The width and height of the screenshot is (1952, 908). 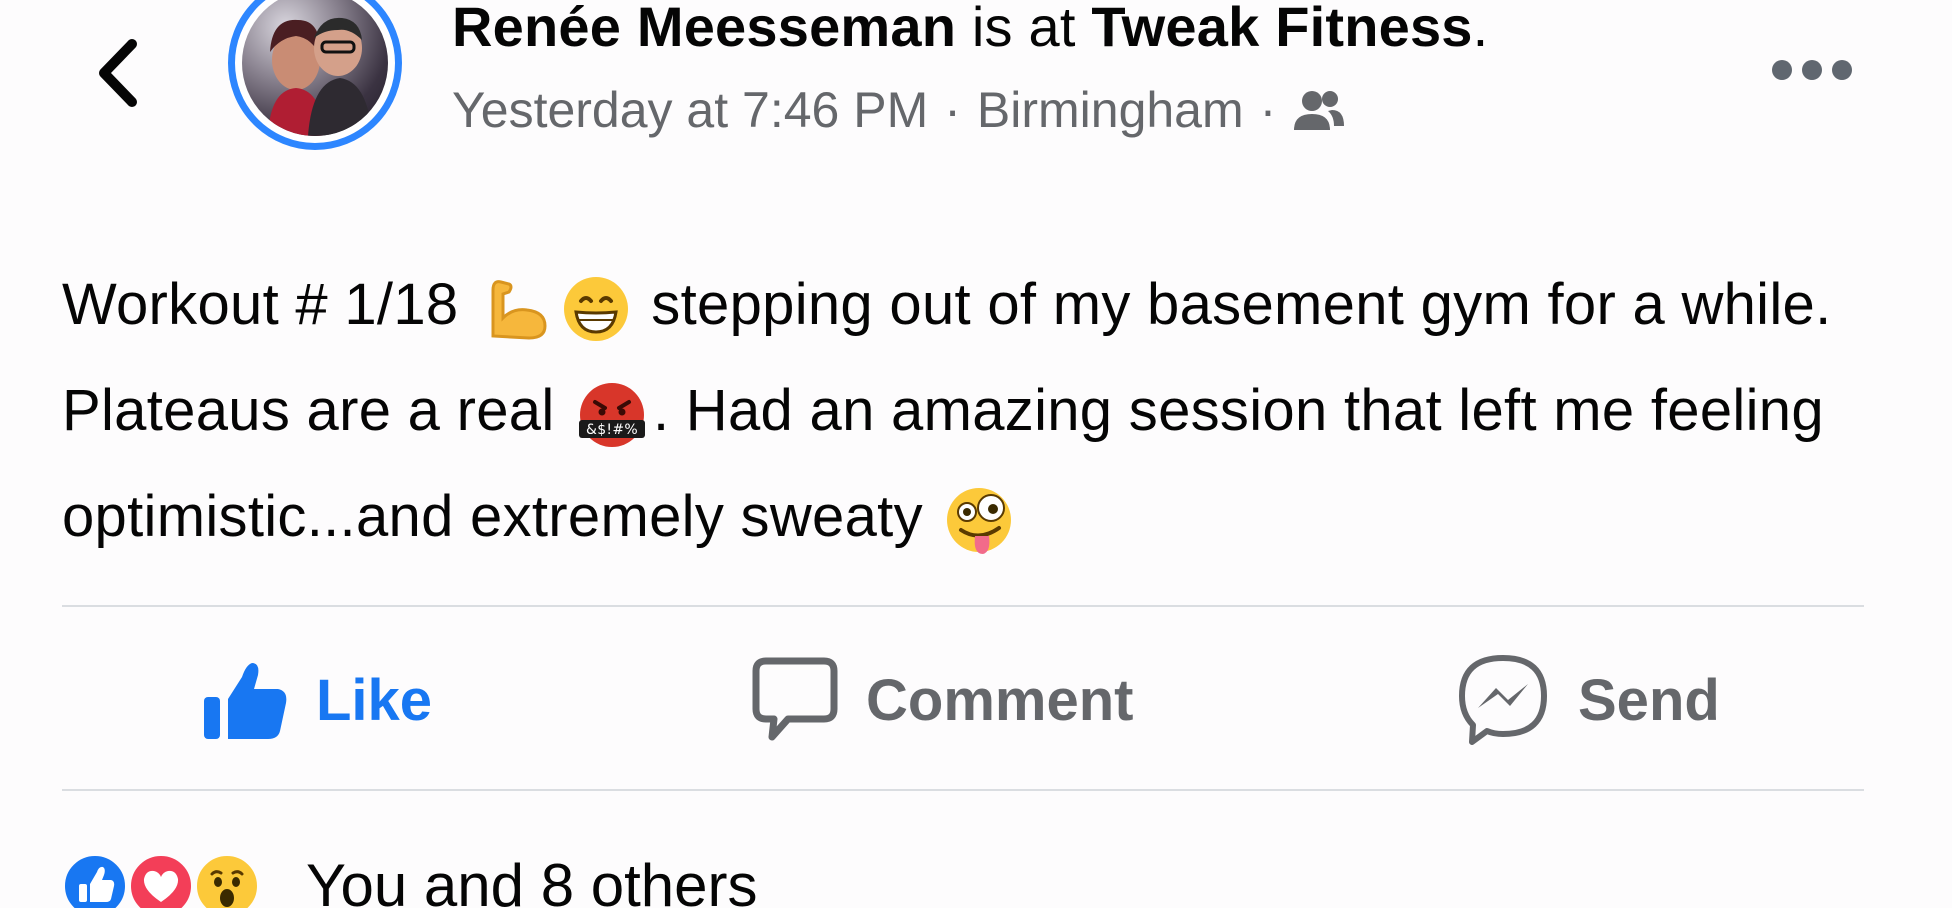 What do you see at coordinates (690, 110) in the screenshot?
I see `post-timestamp: Yesterday at 7:46 PM` at bounding box center [690, 110].